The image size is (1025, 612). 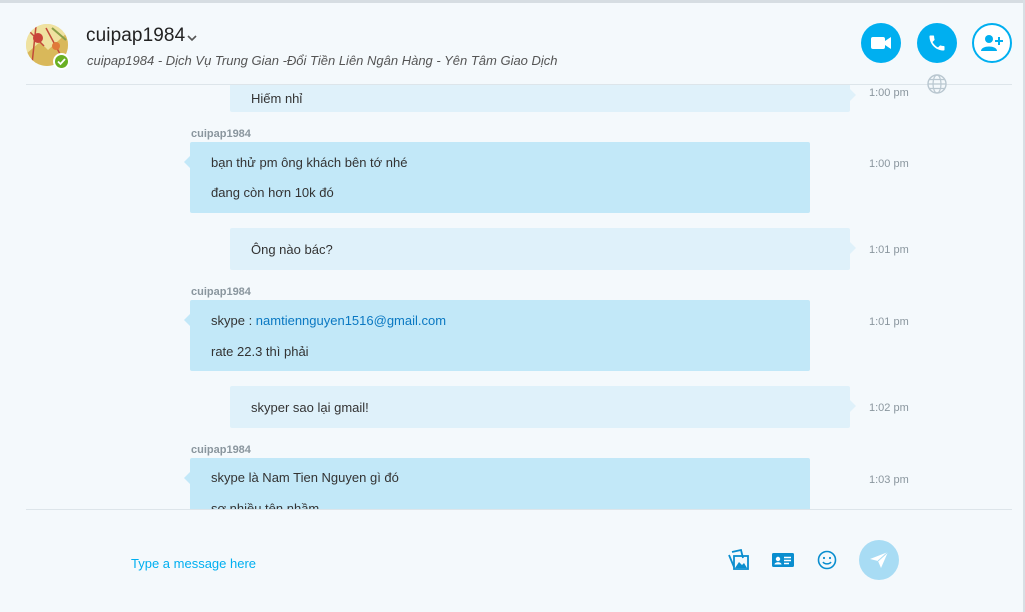 What do you see at coordinates (889, 480) in the screenshot?
I see `message-time: 1:03 pm` at bounding box center [889, 480].